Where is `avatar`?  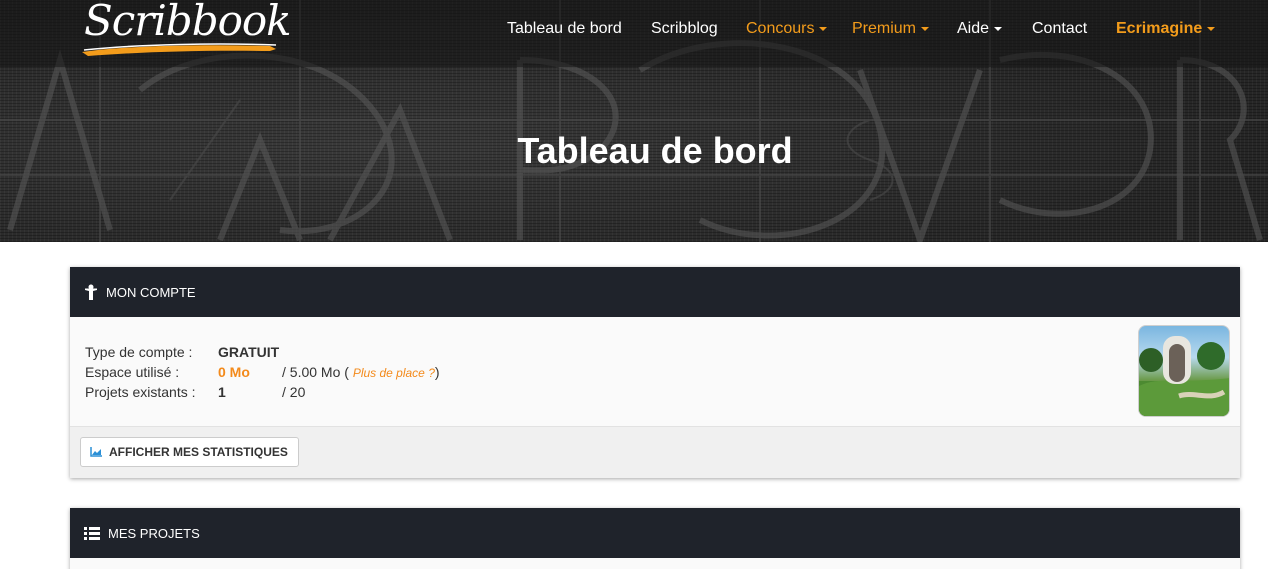 avatar is located at coordinates (1184, 371).